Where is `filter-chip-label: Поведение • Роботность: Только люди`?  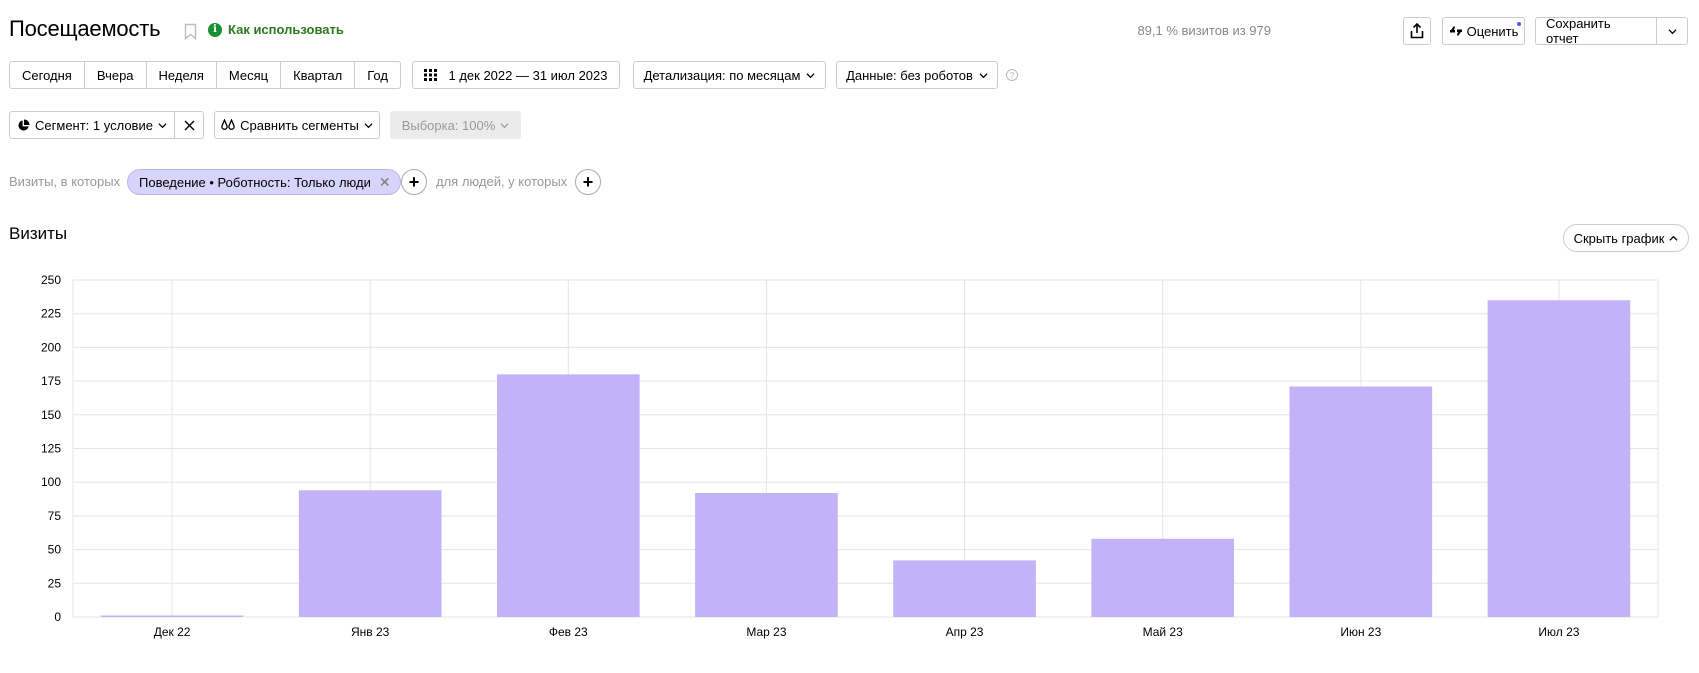 filter-chip-label: Поведение • Роботность: Только люди is located at coordinates (255, 182).